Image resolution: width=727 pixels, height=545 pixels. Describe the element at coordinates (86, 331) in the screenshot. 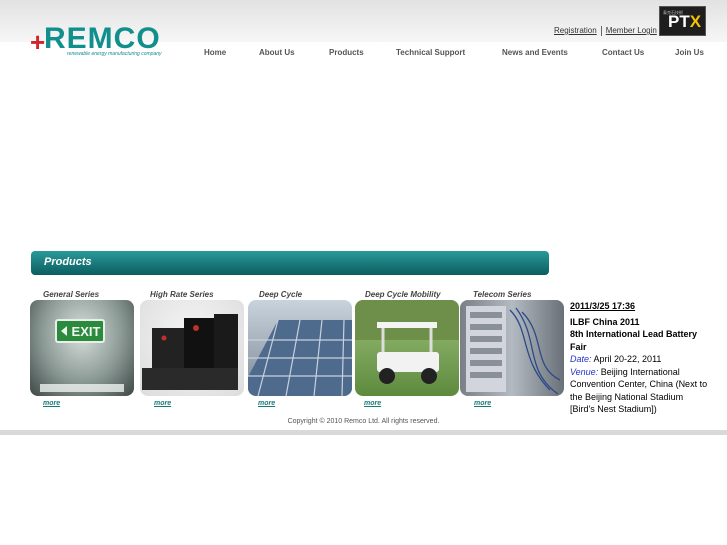

I see `exit-sign-text: EXIT` at that location.